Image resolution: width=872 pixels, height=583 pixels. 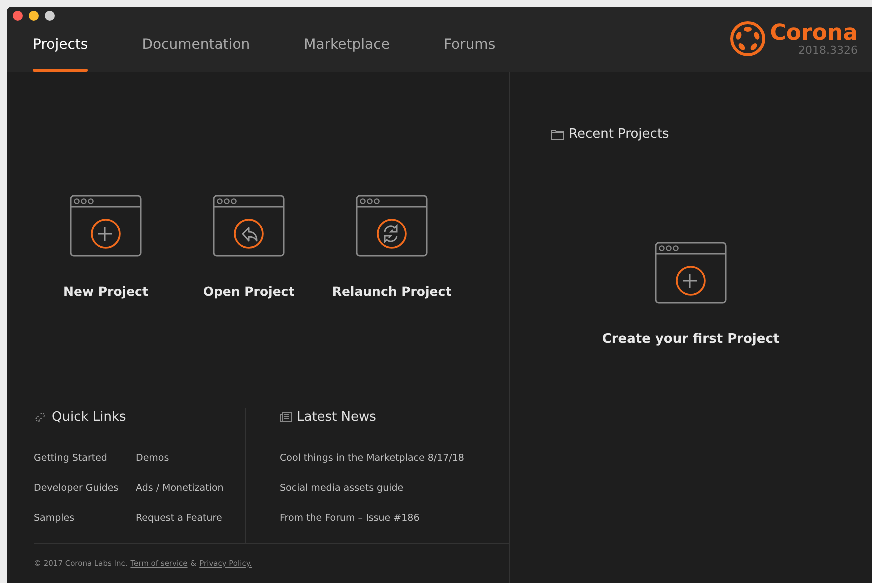 I want to click on project-action-button: New Project, so click(x=106, y=248).